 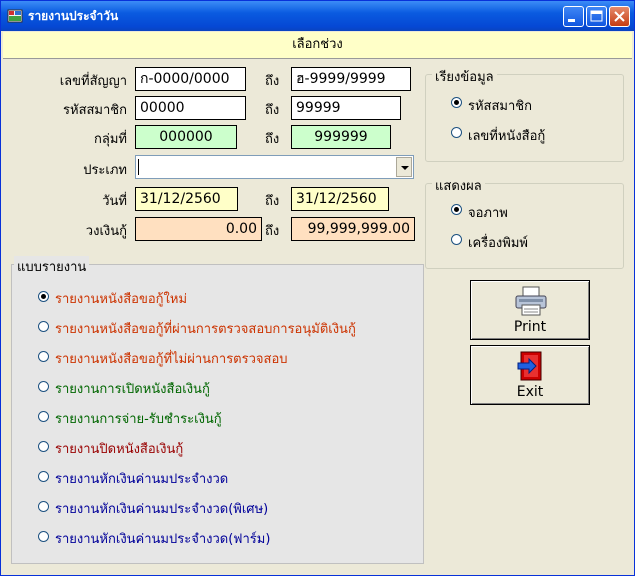 What do you see at coordinates (353, 229) in the screenshot?
I see `loan-amount-to-input: 99,999,999.00` at bounding box center [353, 229].